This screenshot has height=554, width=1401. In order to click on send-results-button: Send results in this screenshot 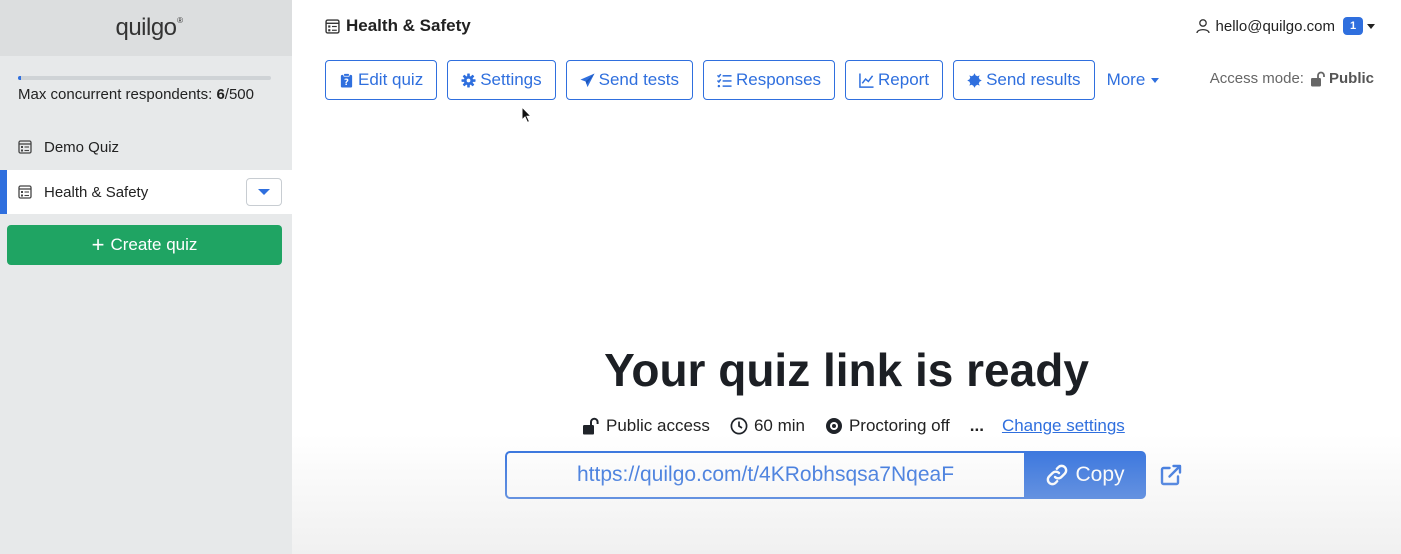, I will do `click(1024, 80)`.